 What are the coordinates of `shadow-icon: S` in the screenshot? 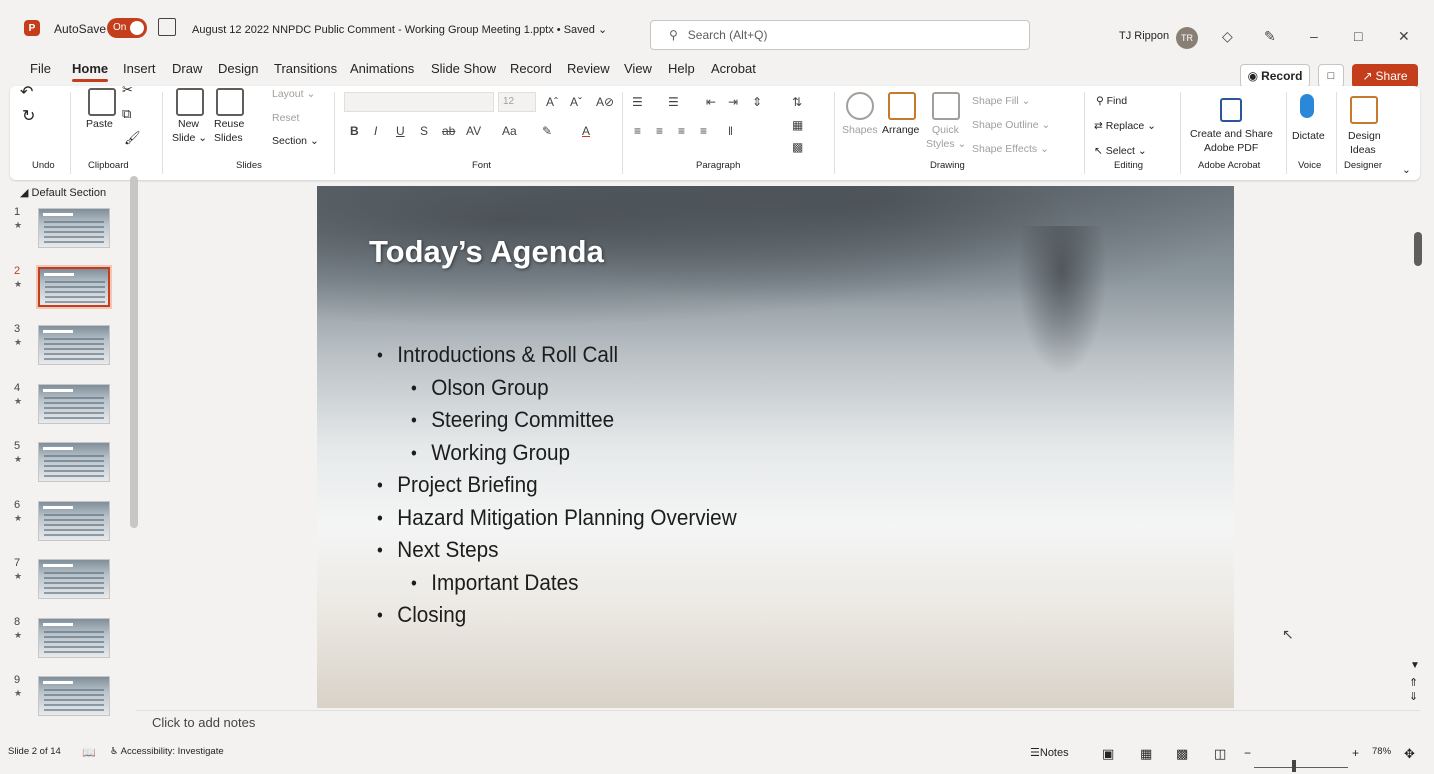 It's located at (424, 131).